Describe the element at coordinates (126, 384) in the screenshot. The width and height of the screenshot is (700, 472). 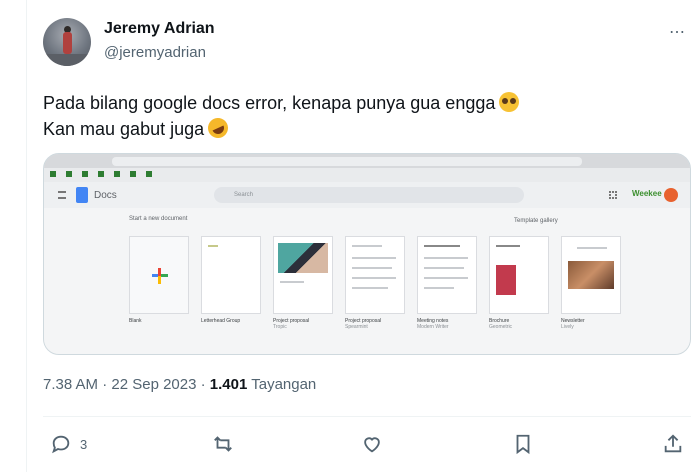
I see `tweet-timestamp: 7.38 AM · 22 Sep 2023 ·` at that location.